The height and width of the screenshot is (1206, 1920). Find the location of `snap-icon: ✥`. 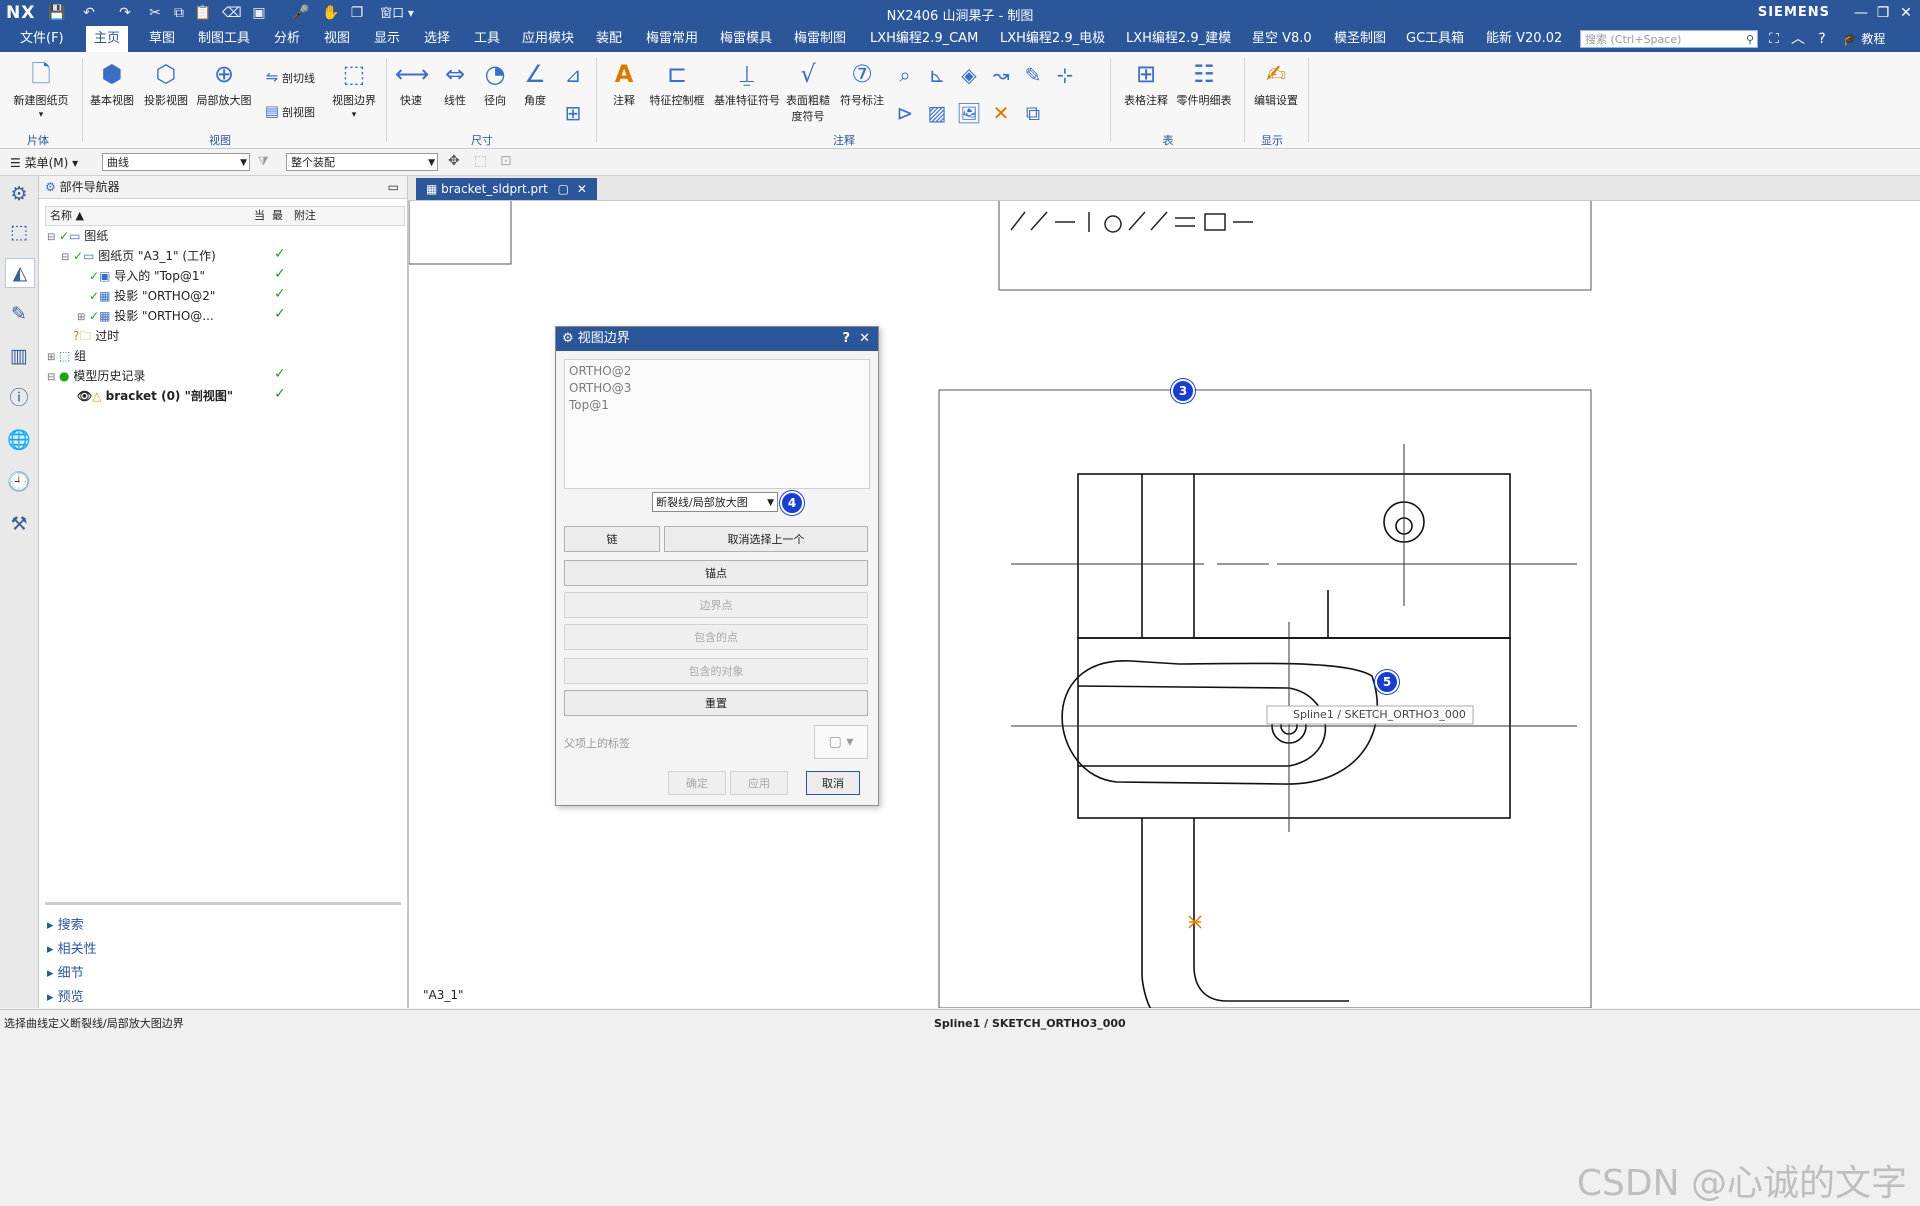

snap-icon: ✥ is located at coordinates (454, 161).